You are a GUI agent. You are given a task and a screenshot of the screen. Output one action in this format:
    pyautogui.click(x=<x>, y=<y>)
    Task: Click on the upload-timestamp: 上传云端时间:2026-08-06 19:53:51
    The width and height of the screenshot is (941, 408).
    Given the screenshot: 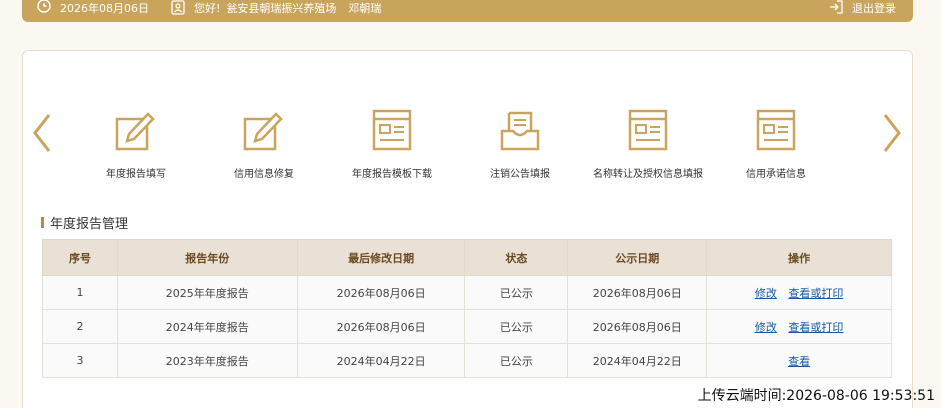 What is the action you would take?
    pyautogui.click(x=816, y=396)
    